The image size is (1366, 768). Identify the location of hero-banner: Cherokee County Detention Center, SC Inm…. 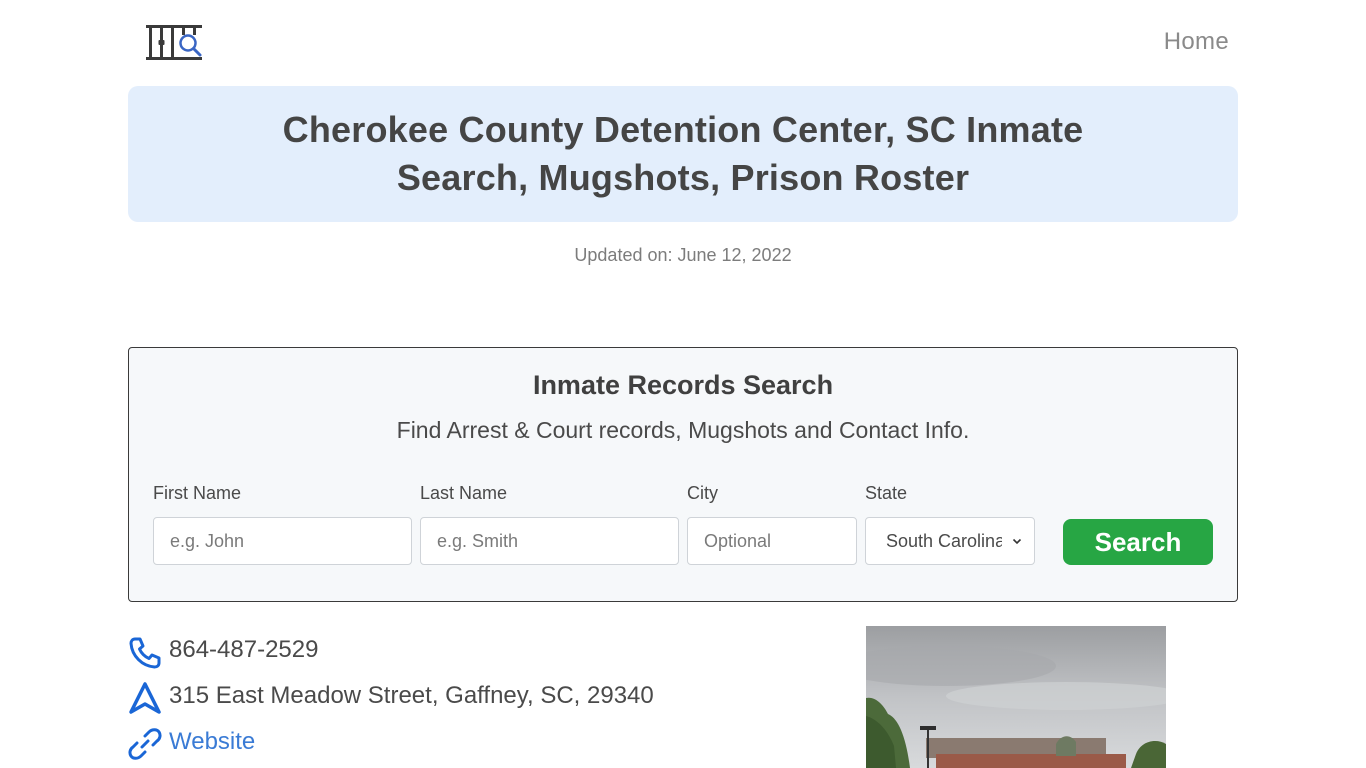
(683, 154).